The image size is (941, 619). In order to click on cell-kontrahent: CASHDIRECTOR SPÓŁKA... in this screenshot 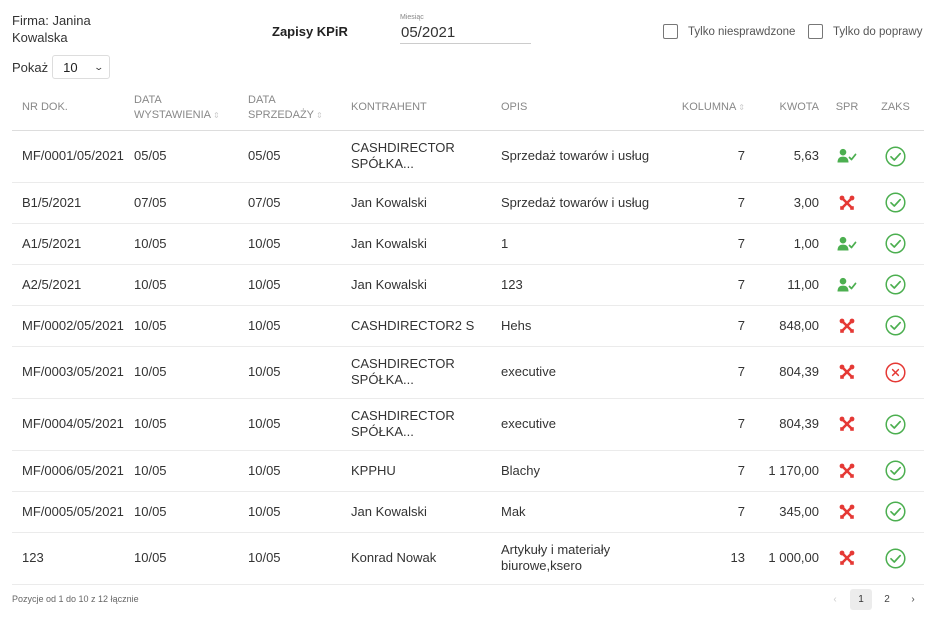, I will do `click(426, 156)`.